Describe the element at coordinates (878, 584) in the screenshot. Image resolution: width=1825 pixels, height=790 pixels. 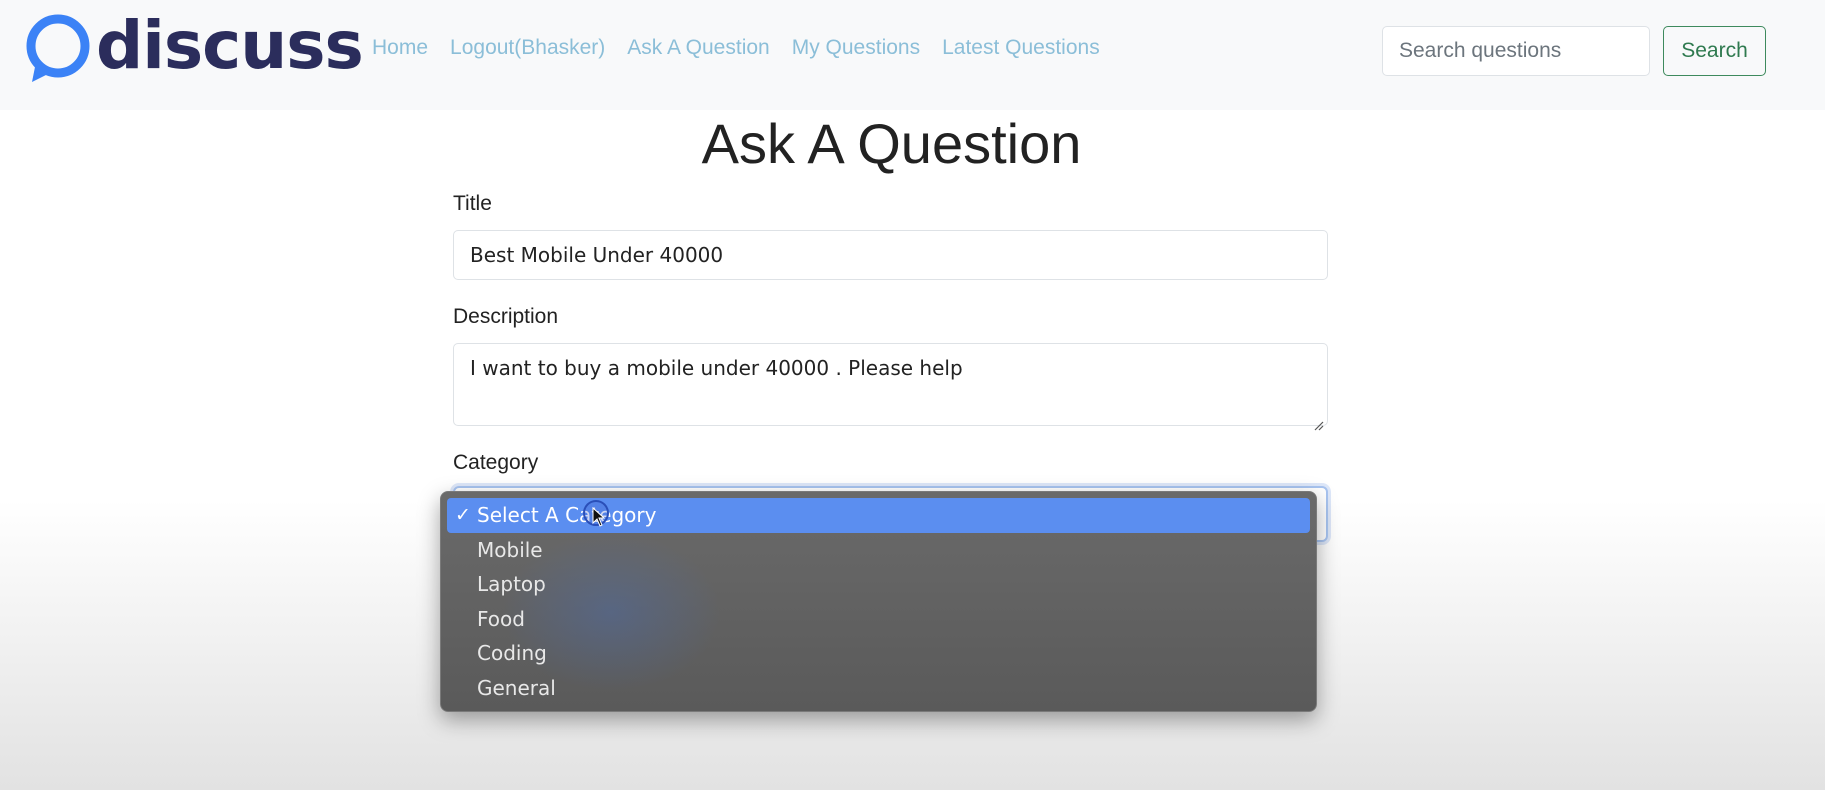
I see `category-option-laptop: Laptop` at that location.